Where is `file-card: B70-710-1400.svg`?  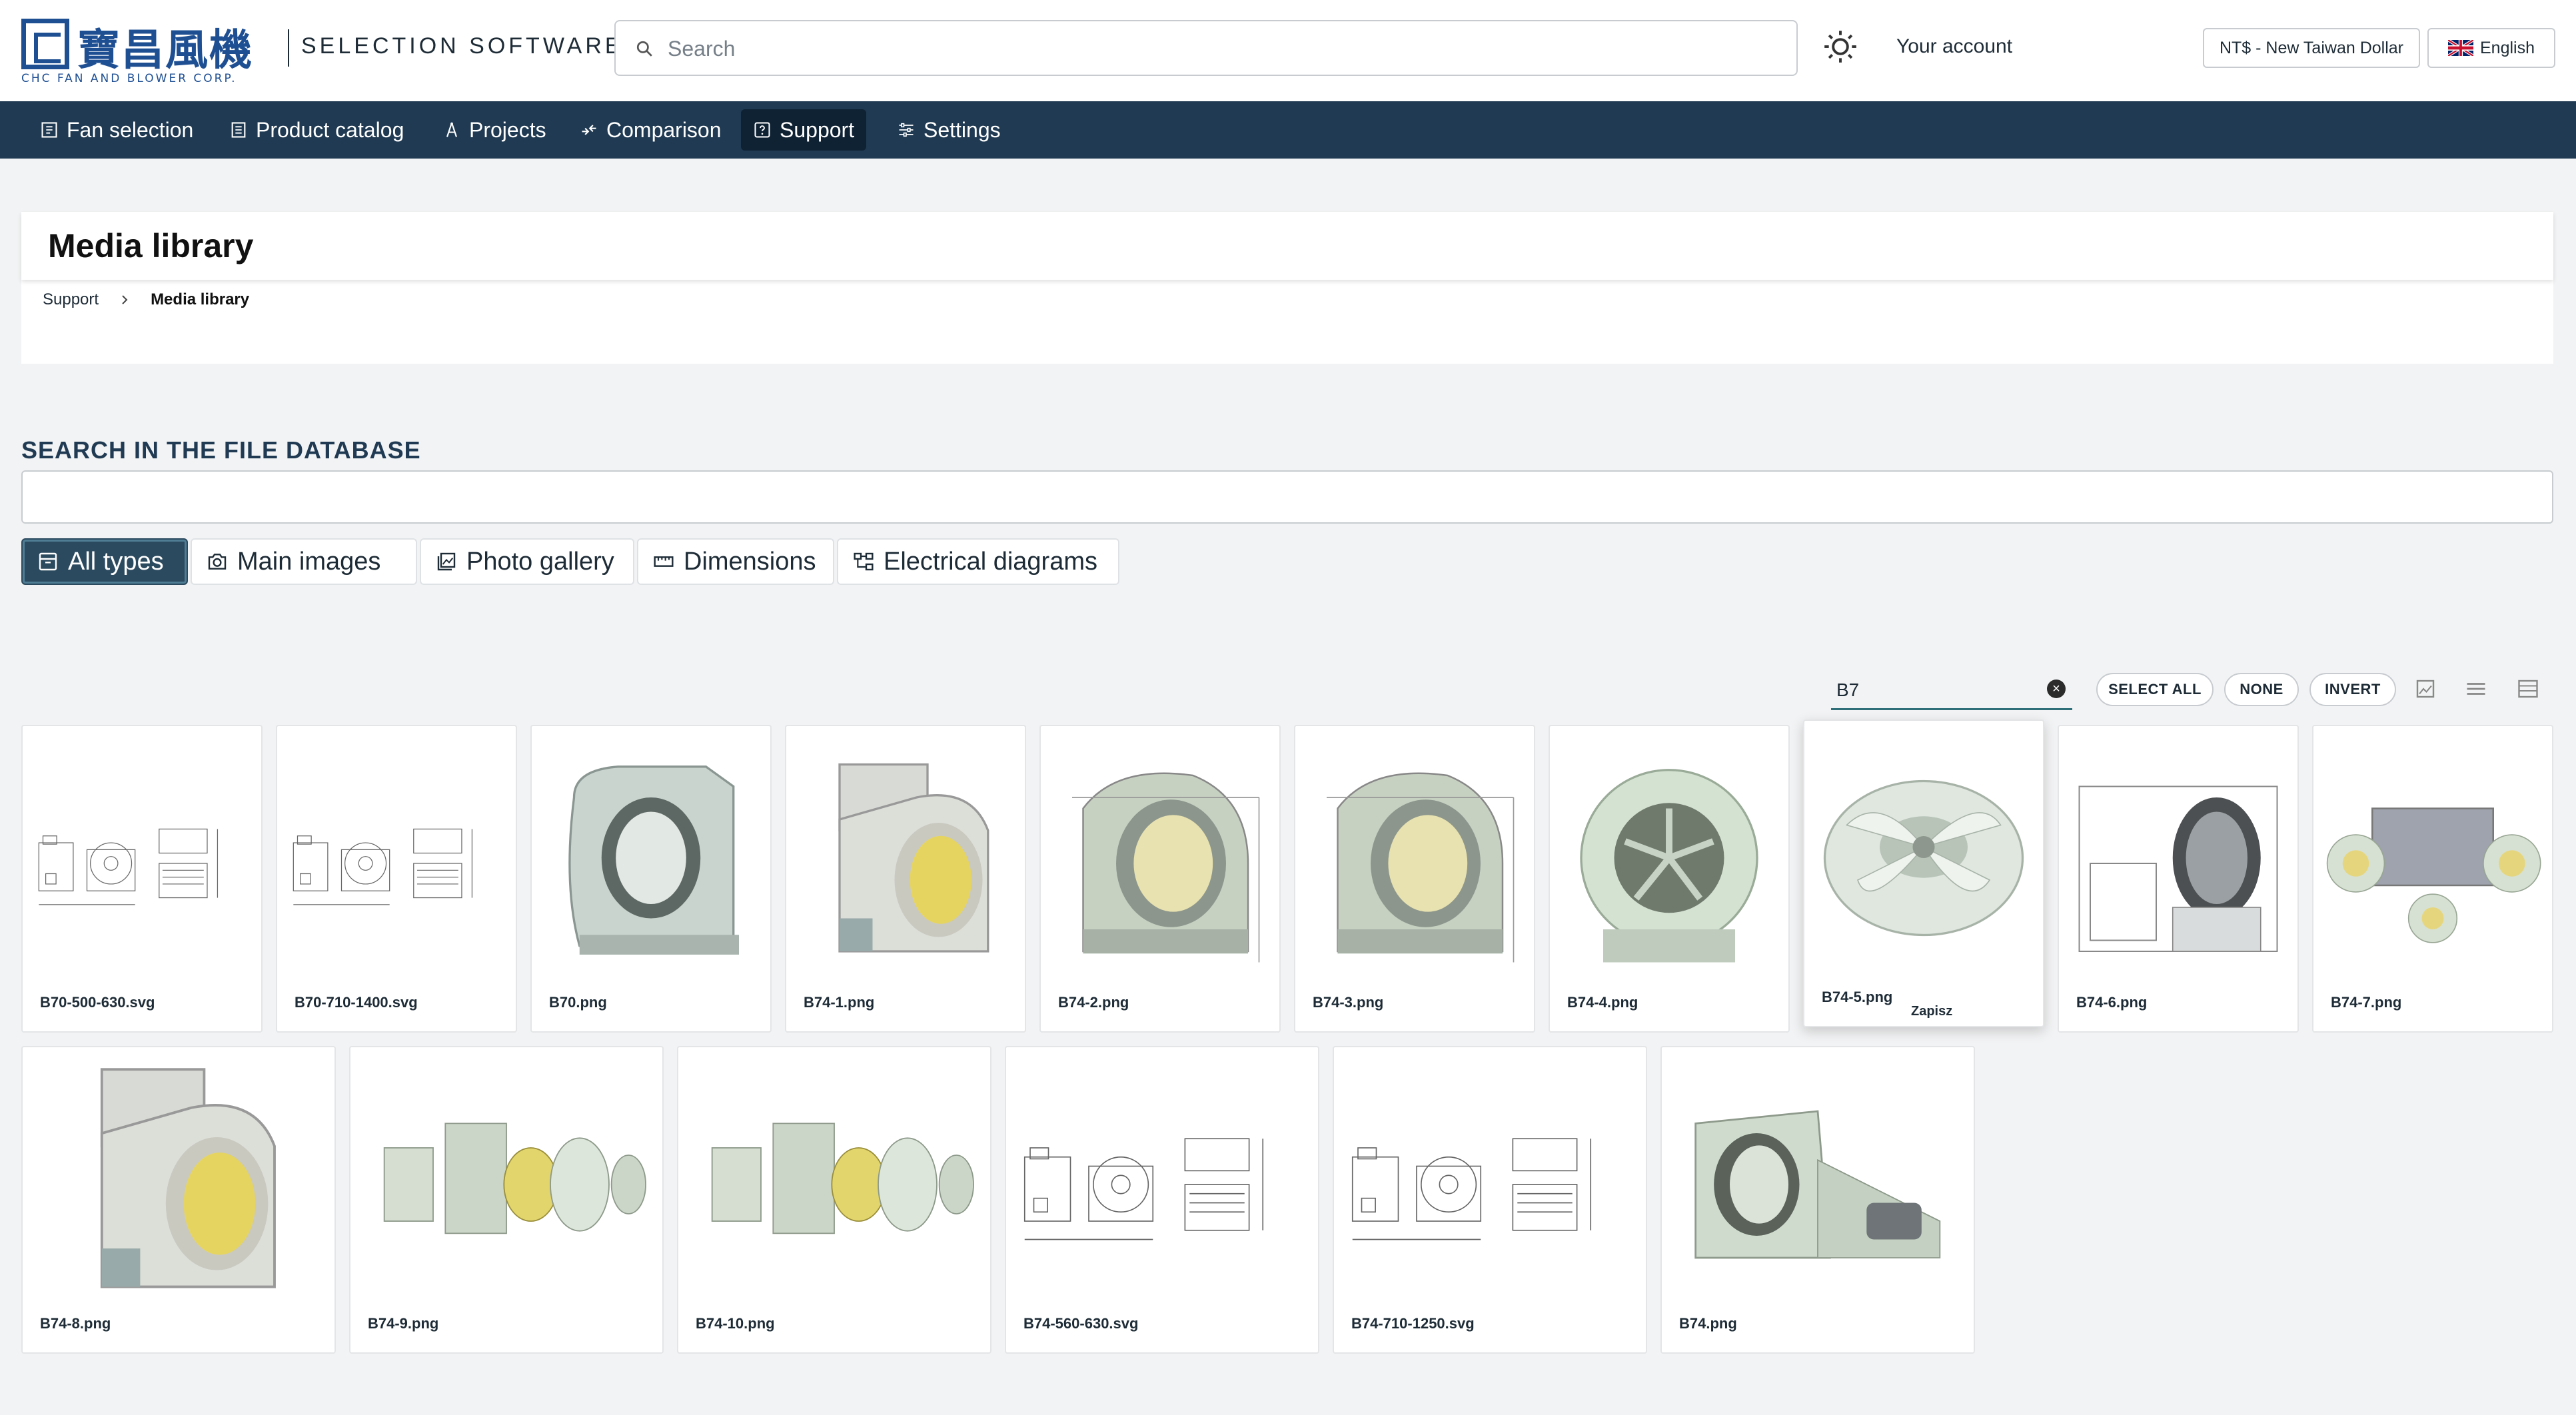 file-card: B70-710-1400.svg is located at coordinates (396, 879).